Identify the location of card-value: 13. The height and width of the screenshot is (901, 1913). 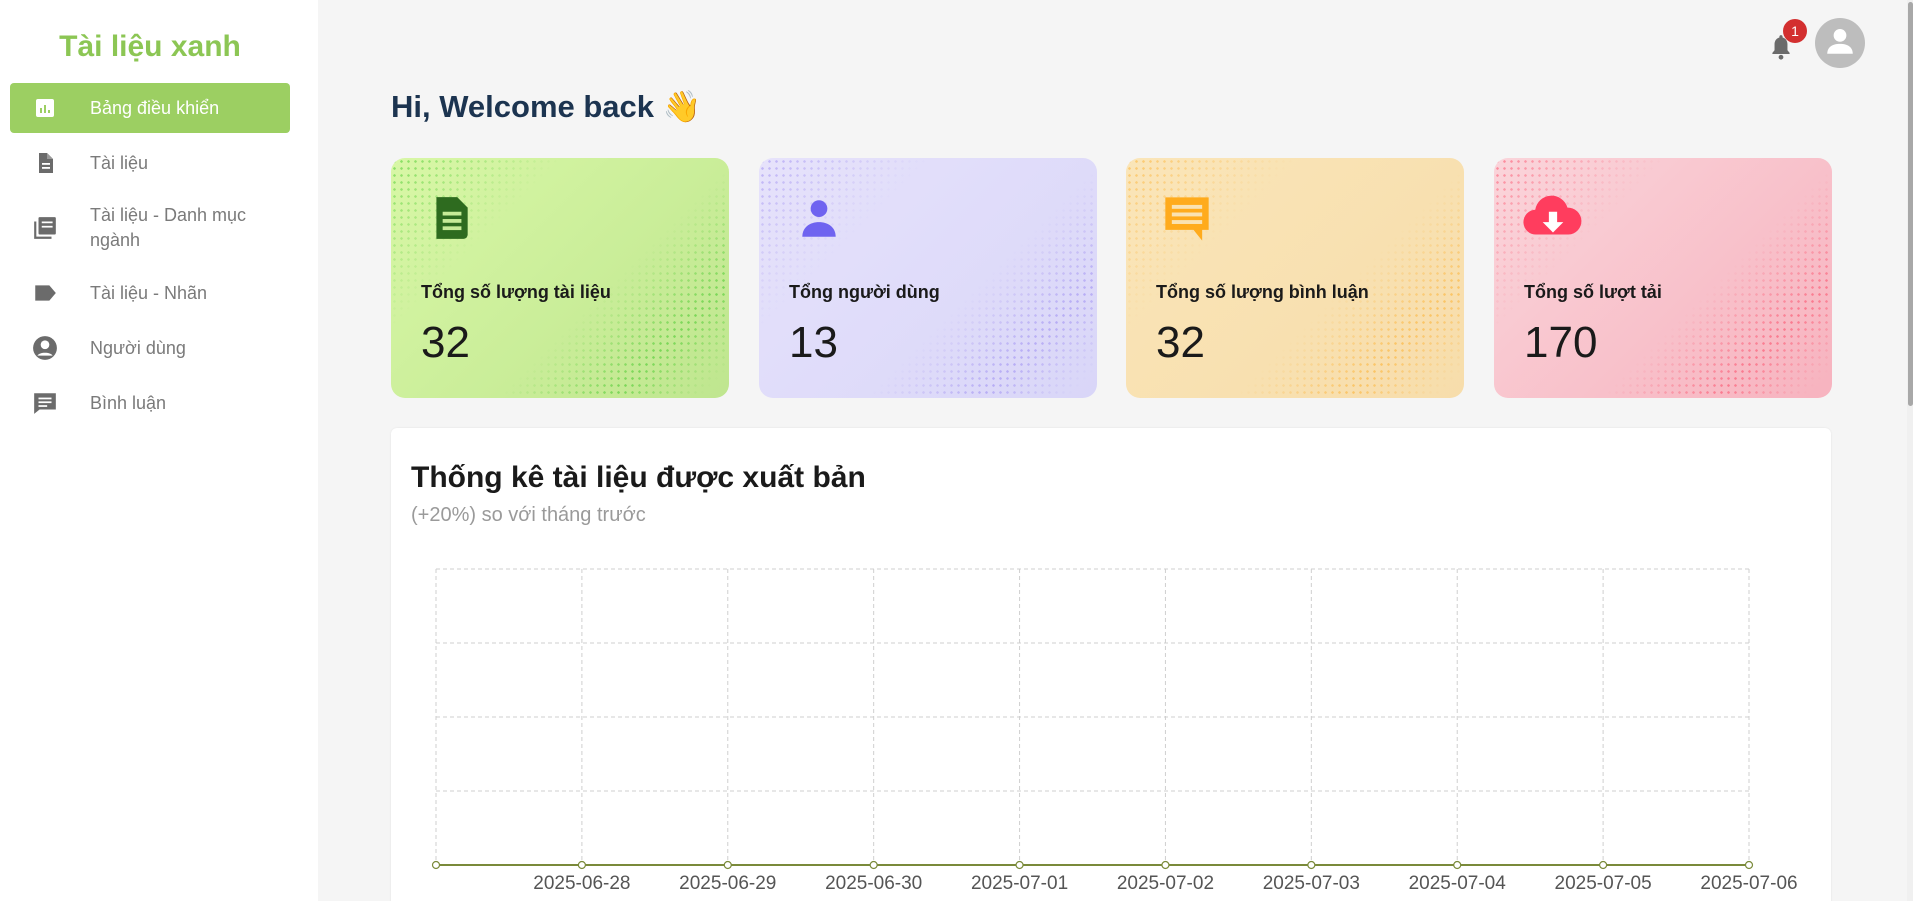
(813, 342).